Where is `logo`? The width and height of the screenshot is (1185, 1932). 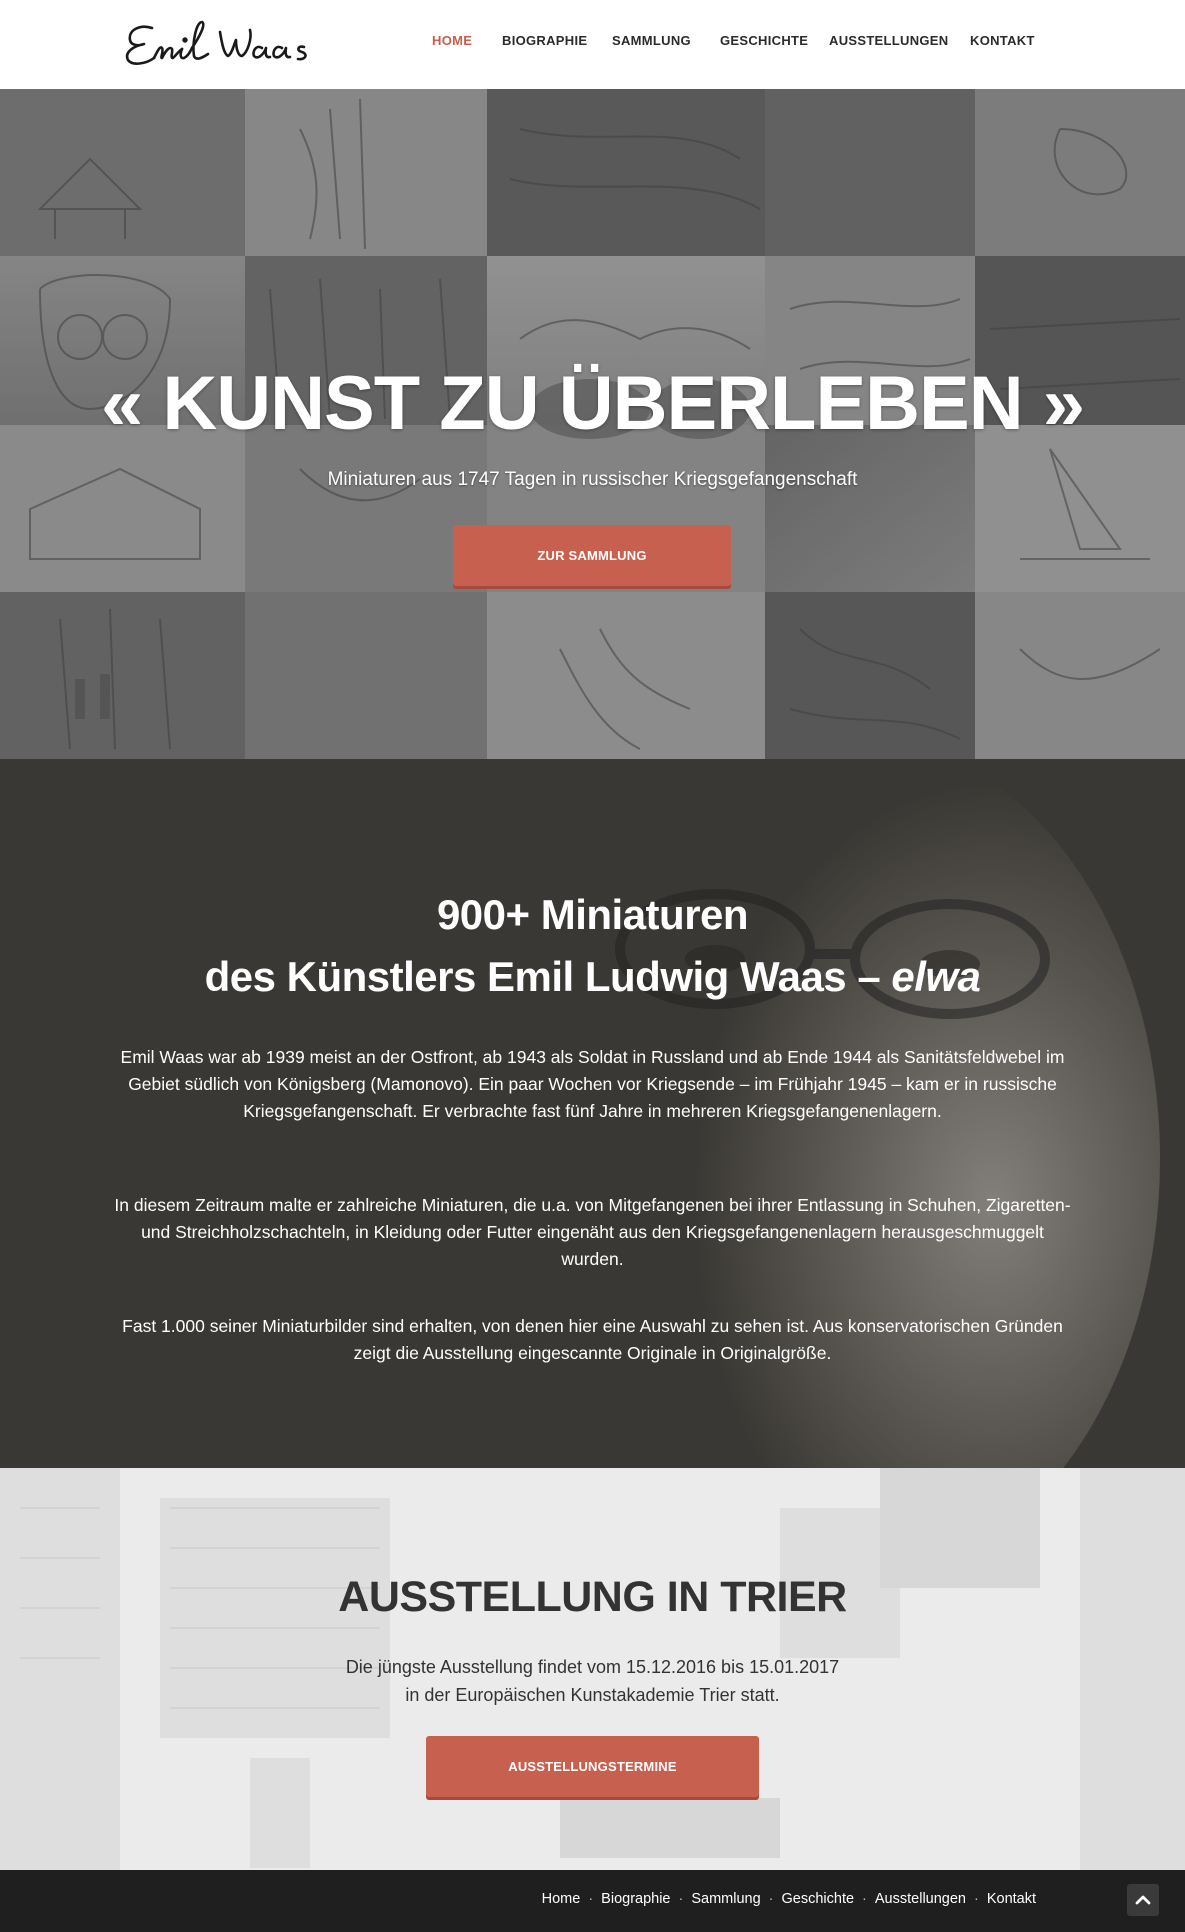 logo is located at coordinates (228, 42).